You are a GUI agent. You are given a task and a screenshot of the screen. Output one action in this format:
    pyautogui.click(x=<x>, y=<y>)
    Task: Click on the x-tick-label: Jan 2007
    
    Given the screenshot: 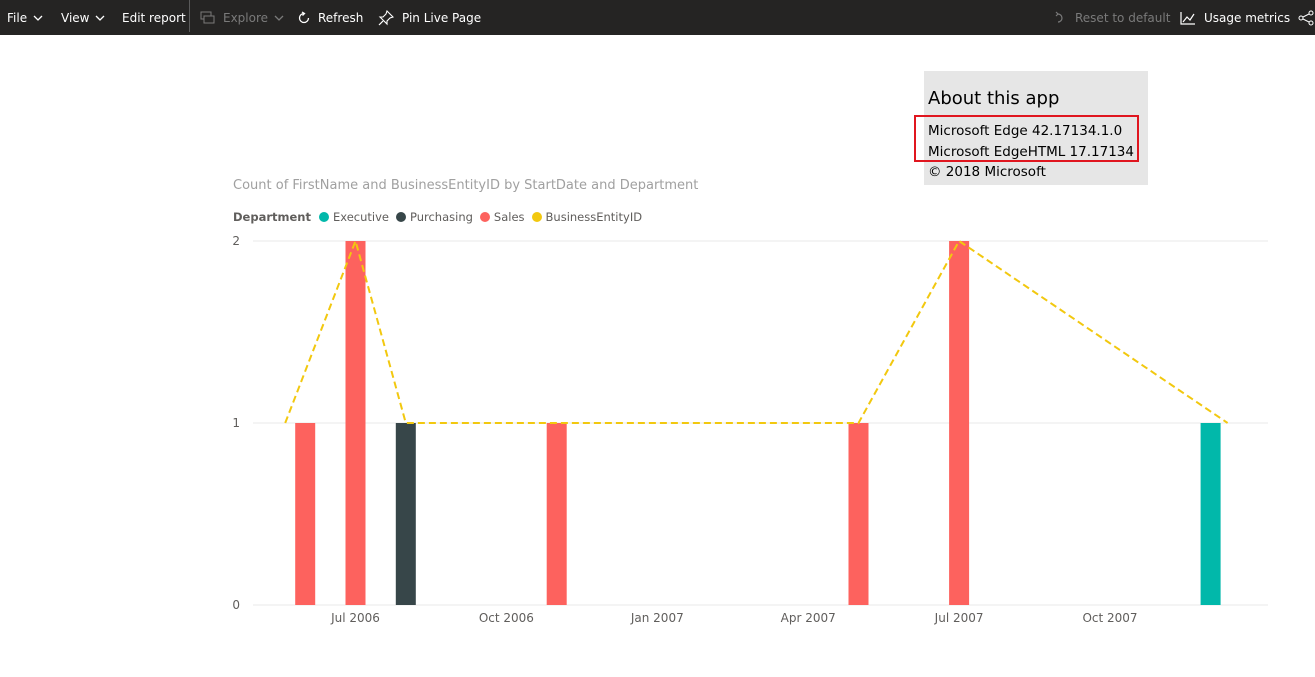 What is the action you would take?
    pyautogui.click(x=657, y=618)
    